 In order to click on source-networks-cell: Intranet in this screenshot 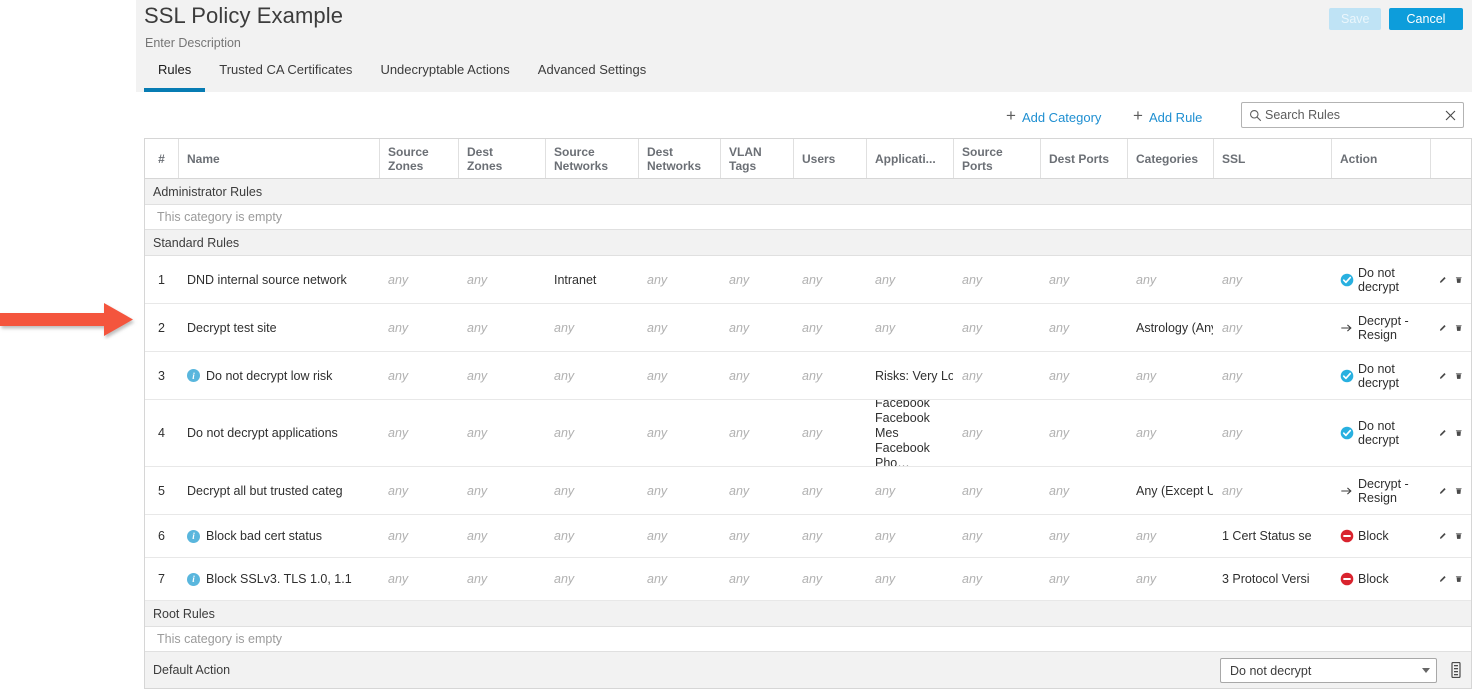, I will do `click(592, 279)`.